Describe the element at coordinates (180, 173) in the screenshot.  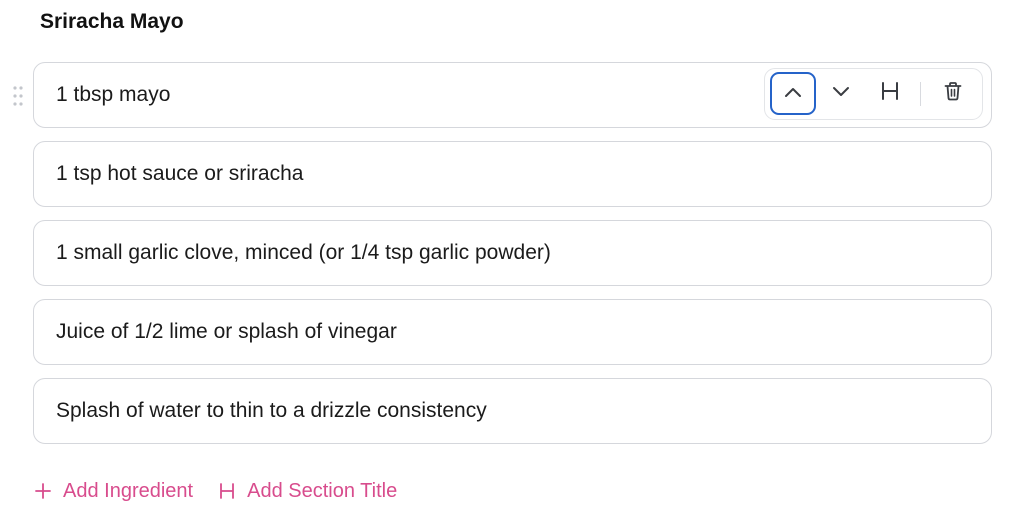
I see `ingredient-text: 1 tsp hot sauce or sriracha` at that location.